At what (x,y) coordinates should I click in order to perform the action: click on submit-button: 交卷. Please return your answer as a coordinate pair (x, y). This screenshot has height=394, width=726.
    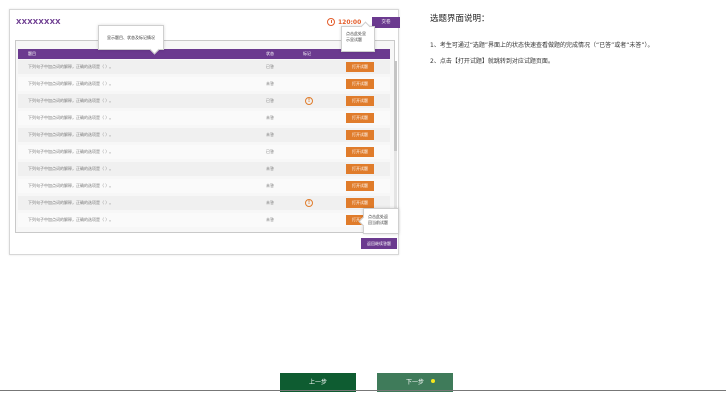
    Looking at the image, I should click on (386, 22).